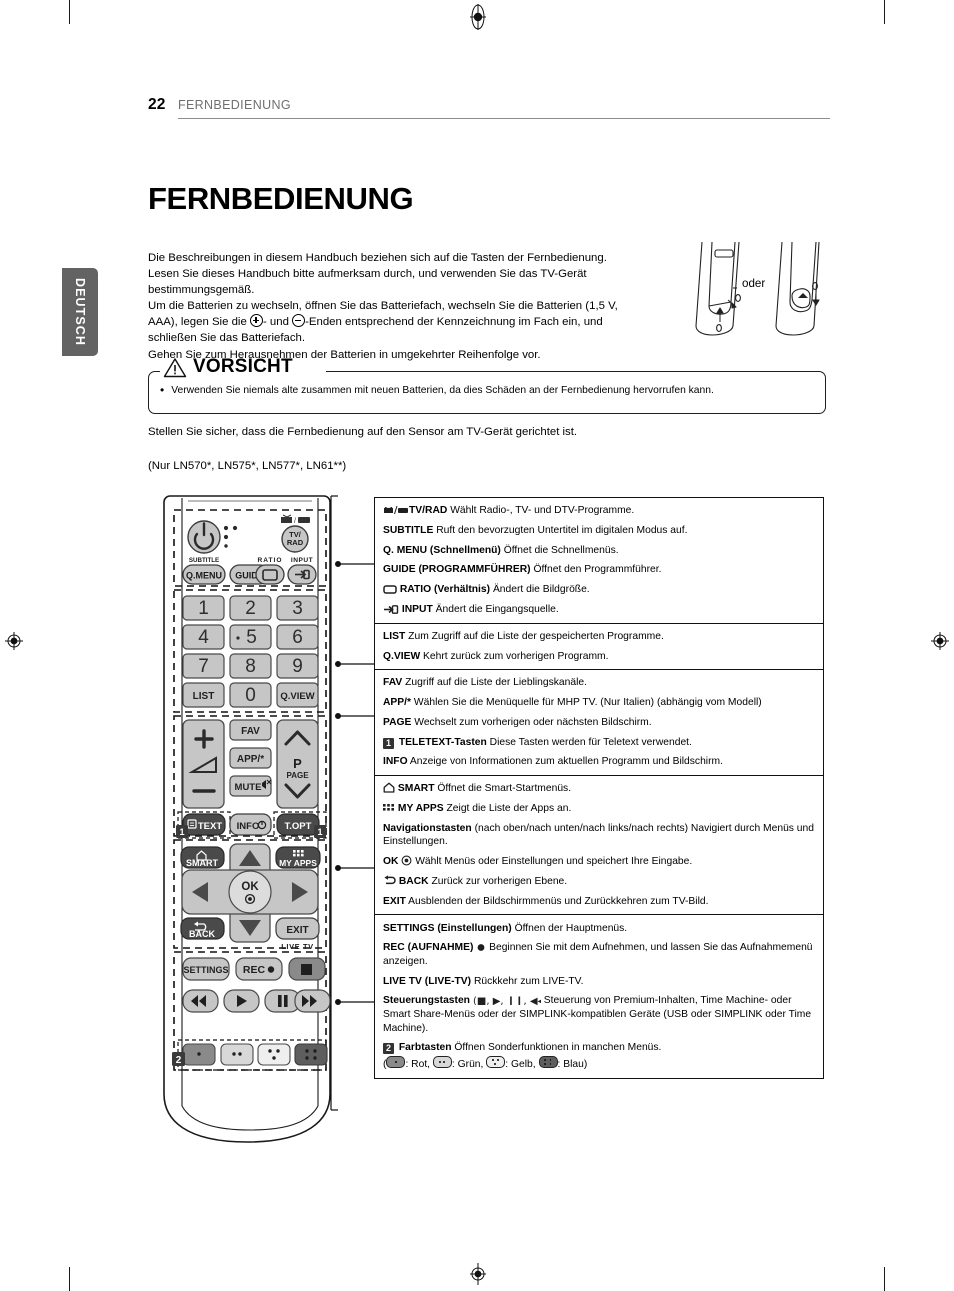  What do you see at coordinates (457, 570) in the screenshot?
I see `row-label: GUIDE (PROGRAMMFÜHRER)` at bounding box center [457, 570].